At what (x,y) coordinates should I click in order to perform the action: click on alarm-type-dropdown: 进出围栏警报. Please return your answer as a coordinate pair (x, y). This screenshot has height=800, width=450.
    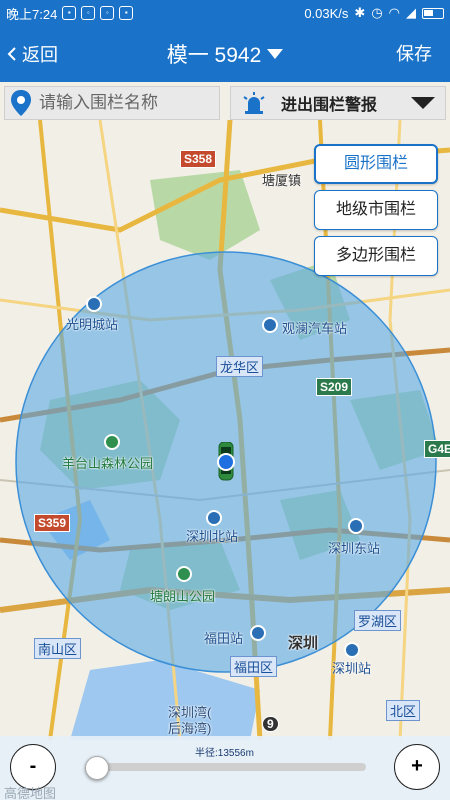
    Looking at the image, I should click on (338, 103).